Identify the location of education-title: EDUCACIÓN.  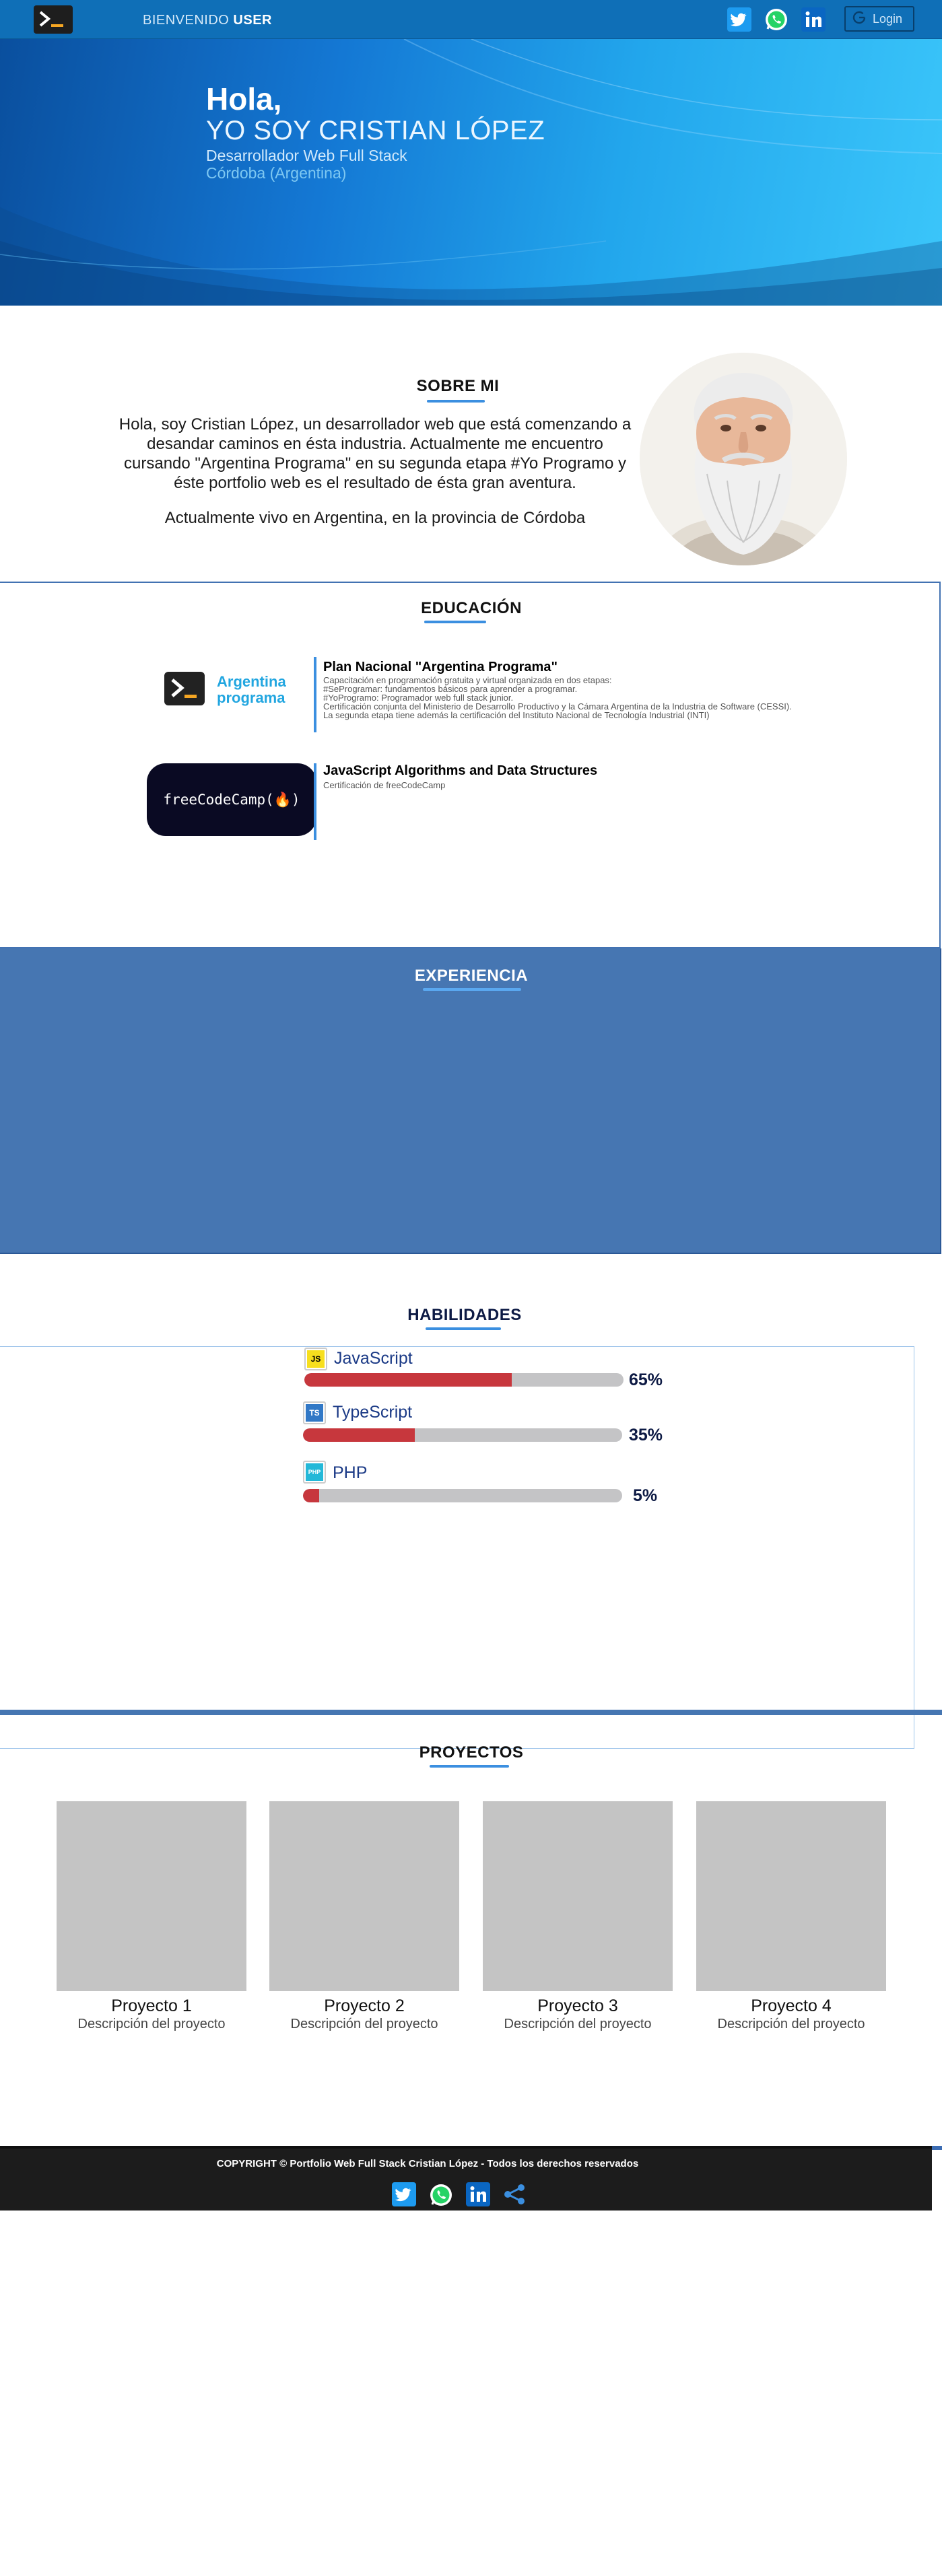
(471, 608).